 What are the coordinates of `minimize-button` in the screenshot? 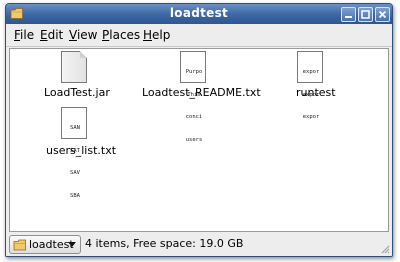 It's located at (348, 14).